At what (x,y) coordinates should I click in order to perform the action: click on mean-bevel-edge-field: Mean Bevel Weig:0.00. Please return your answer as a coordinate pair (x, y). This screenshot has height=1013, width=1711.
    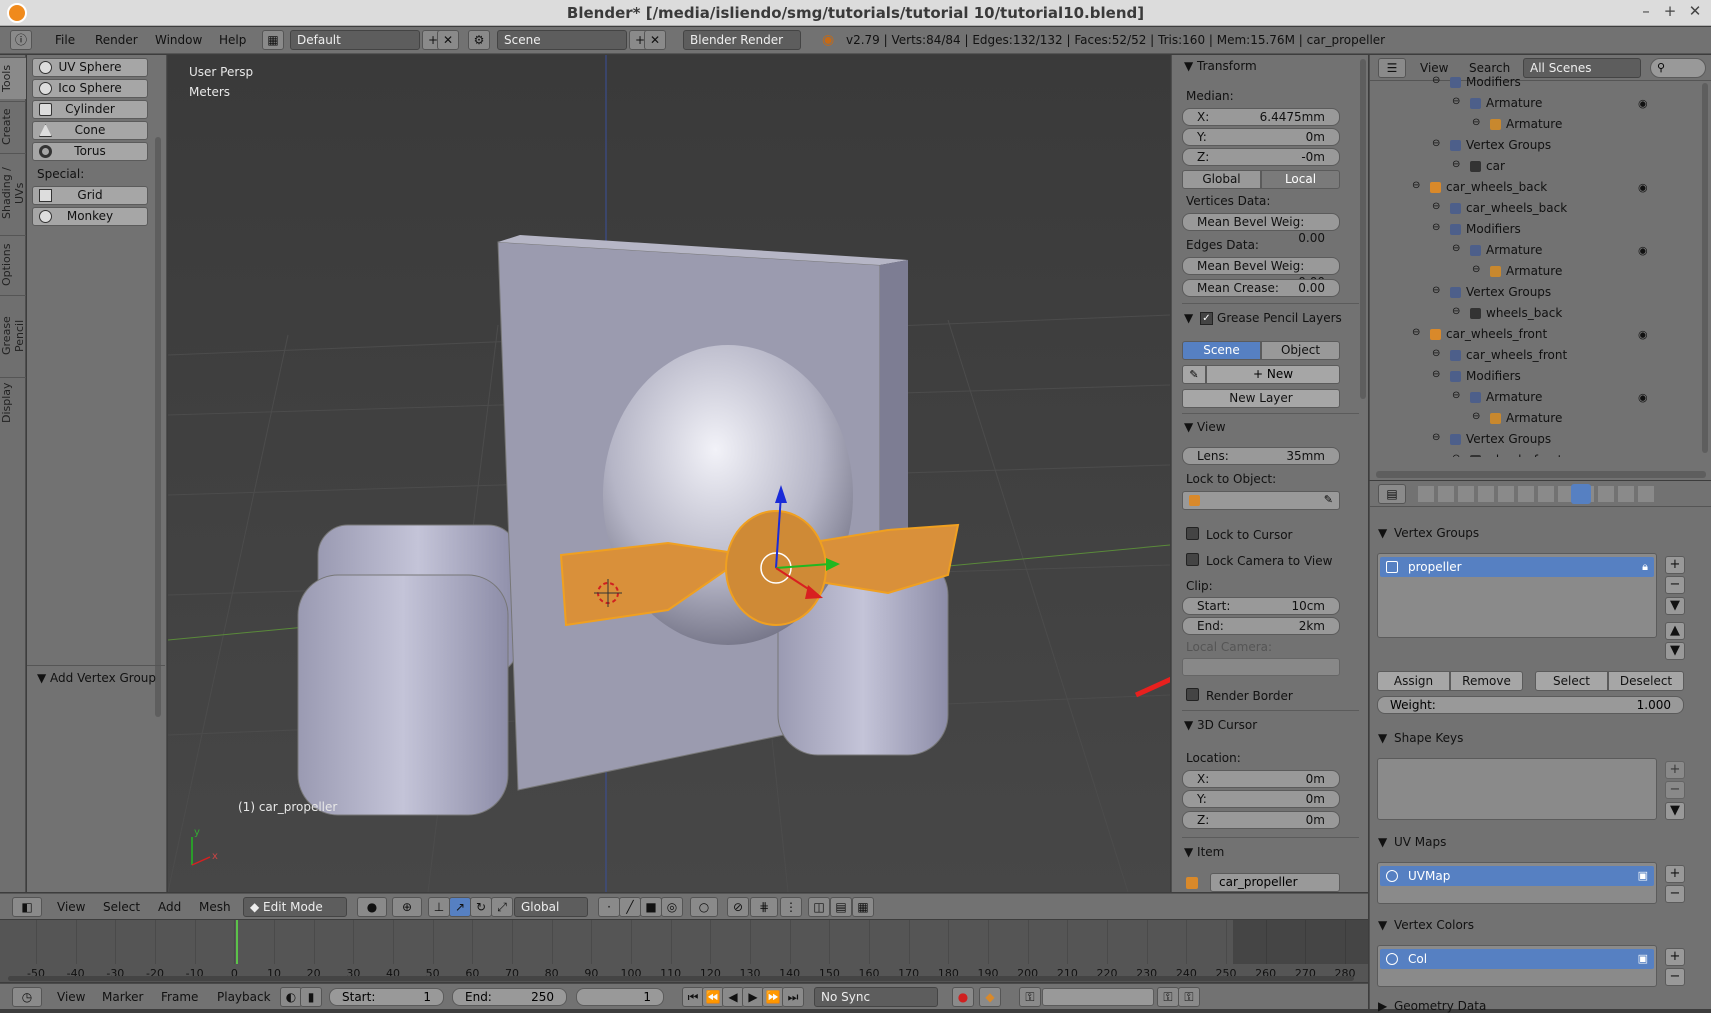
    Looking at the image, I should click on (1261, 273).